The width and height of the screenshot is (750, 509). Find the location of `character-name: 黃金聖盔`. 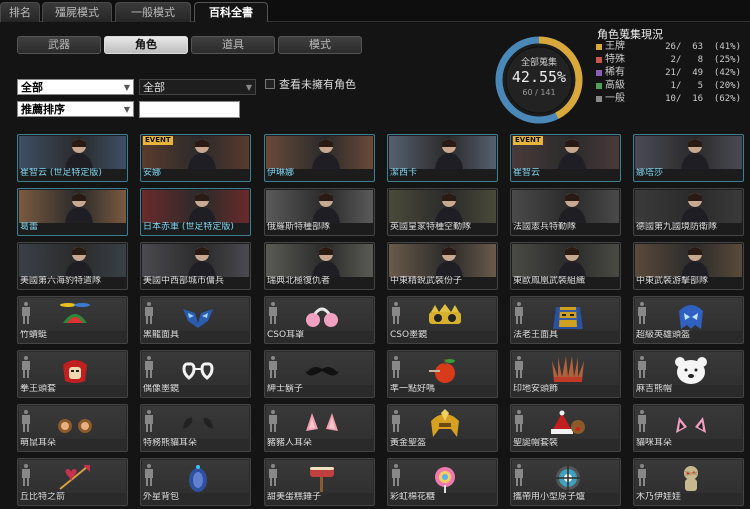

character-name: 黃金聖盔 is located at coordinates (408, 443).